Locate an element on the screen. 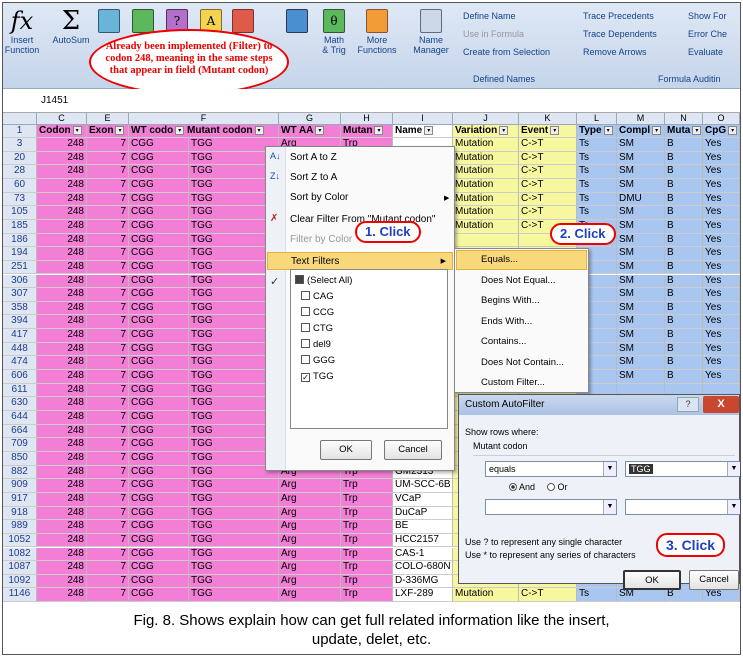 This screenshot has height=657, width=743. cell-var is located at coordinates (486, 240).